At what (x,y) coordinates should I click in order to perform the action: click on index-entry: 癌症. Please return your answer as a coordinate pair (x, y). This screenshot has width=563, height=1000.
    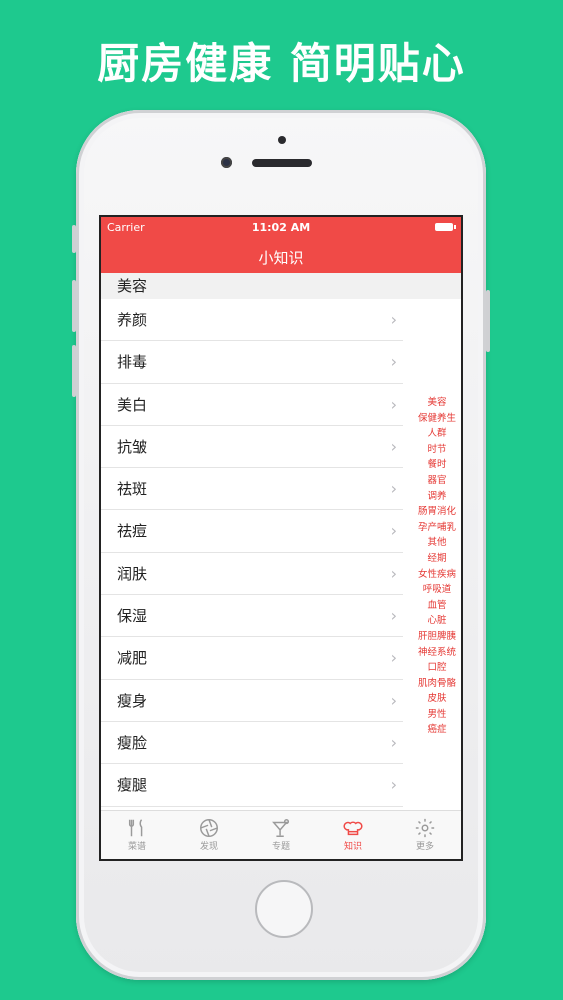
    Looking at the image, I should click on (437, 730).